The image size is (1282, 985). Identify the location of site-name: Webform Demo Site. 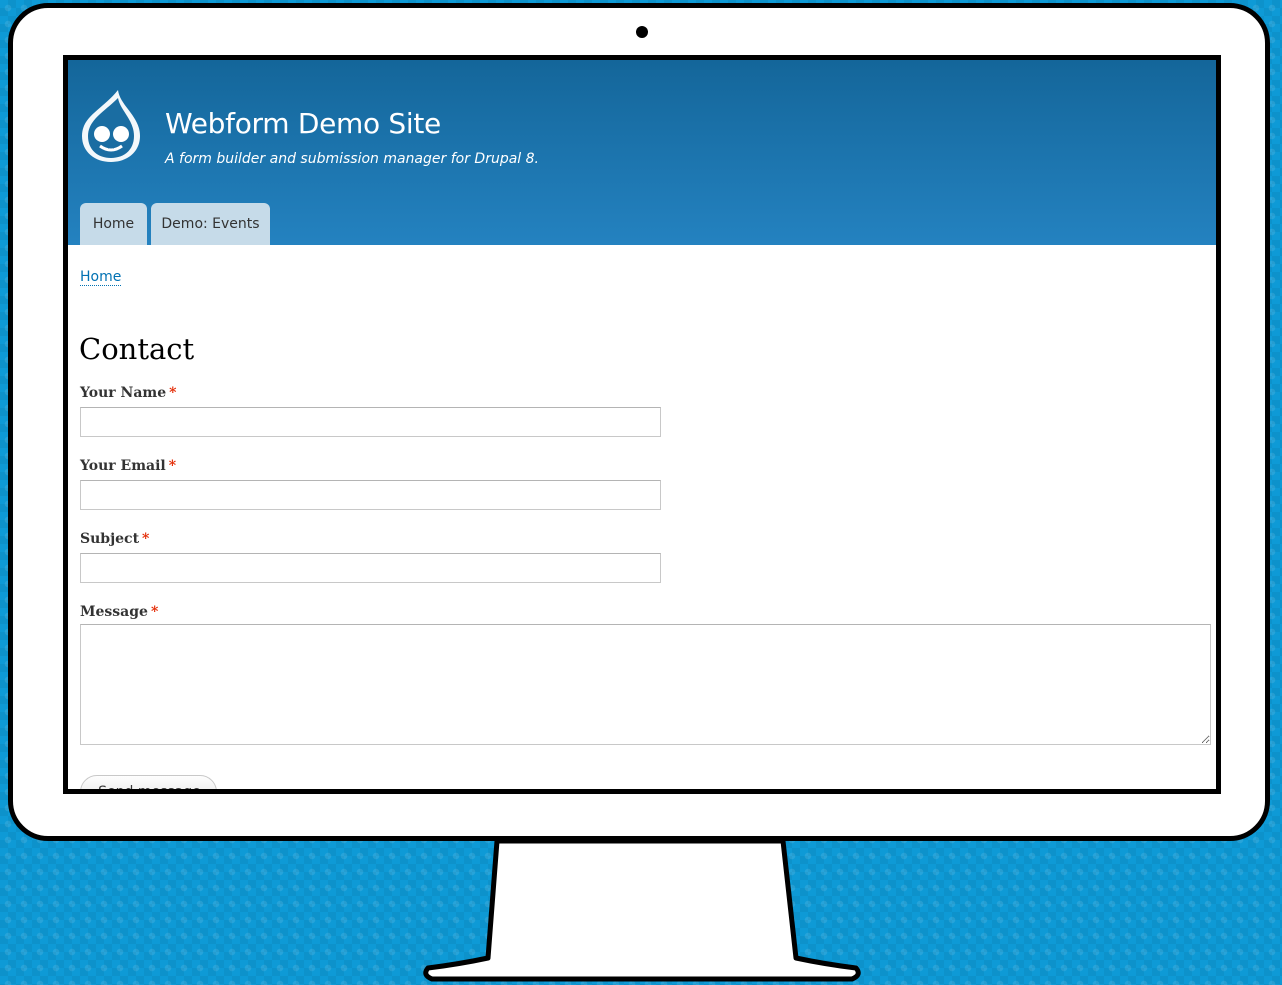
(303, 123).